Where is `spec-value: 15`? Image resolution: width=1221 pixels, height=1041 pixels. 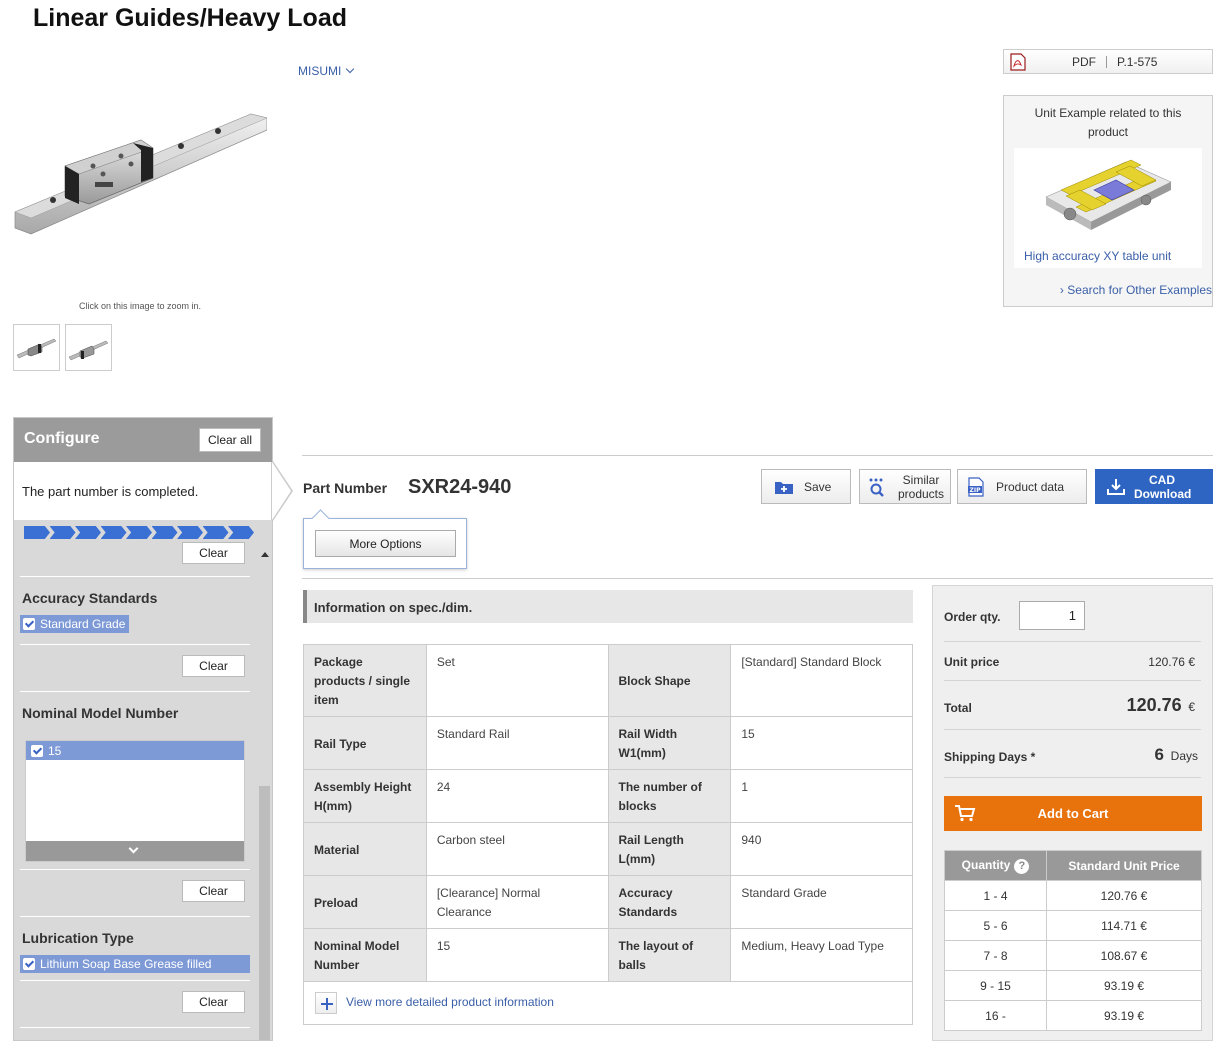
spec-value: 15 is located at coordinates (821, 743).